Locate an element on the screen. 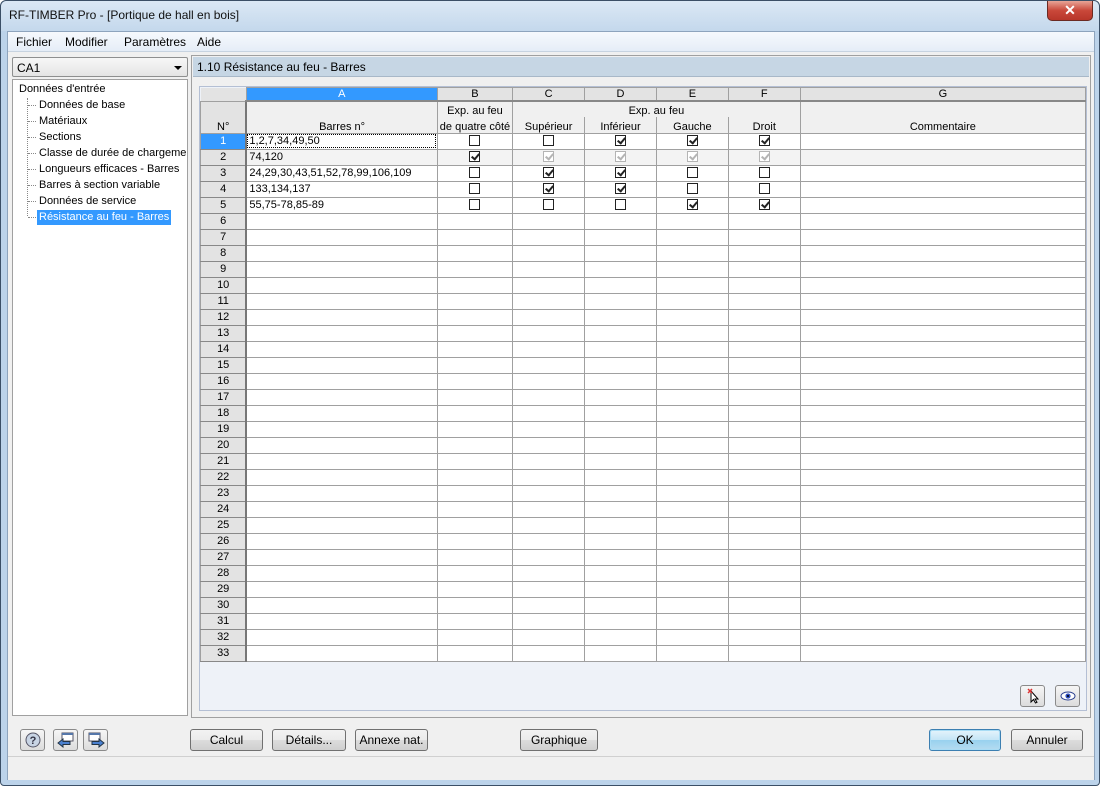 This screenshot has height=786, width=1100. column-letter-b: B is located at coordinates (475, 94).